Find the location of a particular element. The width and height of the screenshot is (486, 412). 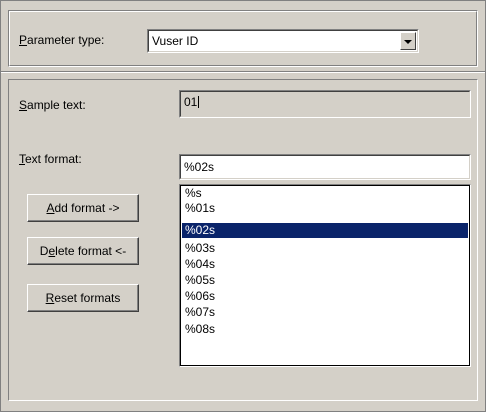

sample-text-value: 01 is located at coordinates (191, 102).